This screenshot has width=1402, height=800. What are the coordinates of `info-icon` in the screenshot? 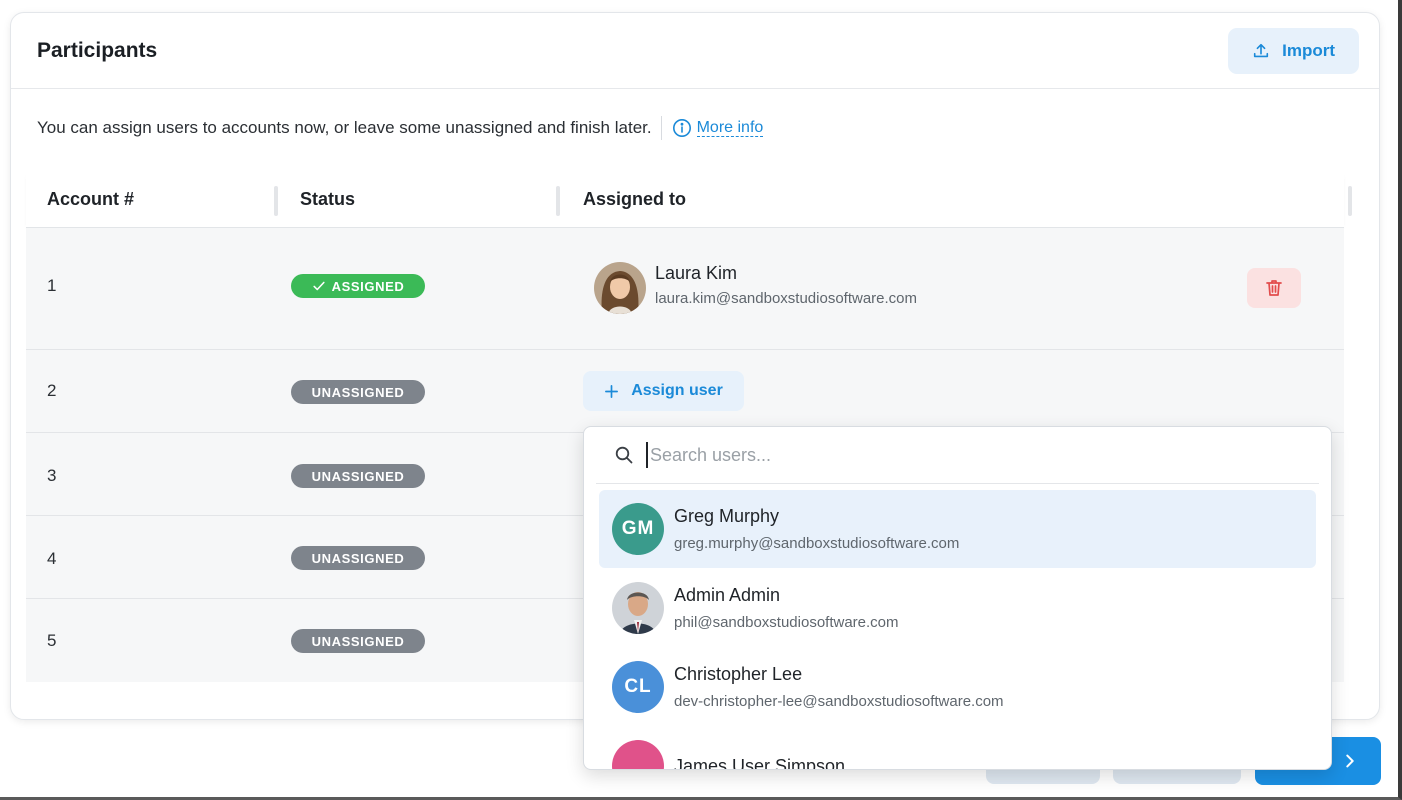 It's located at (681, 128).